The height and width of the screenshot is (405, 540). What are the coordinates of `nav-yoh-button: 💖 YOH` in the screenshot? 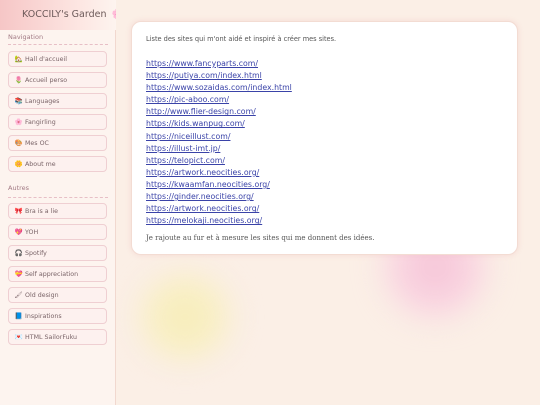 It's located at (57, 232).